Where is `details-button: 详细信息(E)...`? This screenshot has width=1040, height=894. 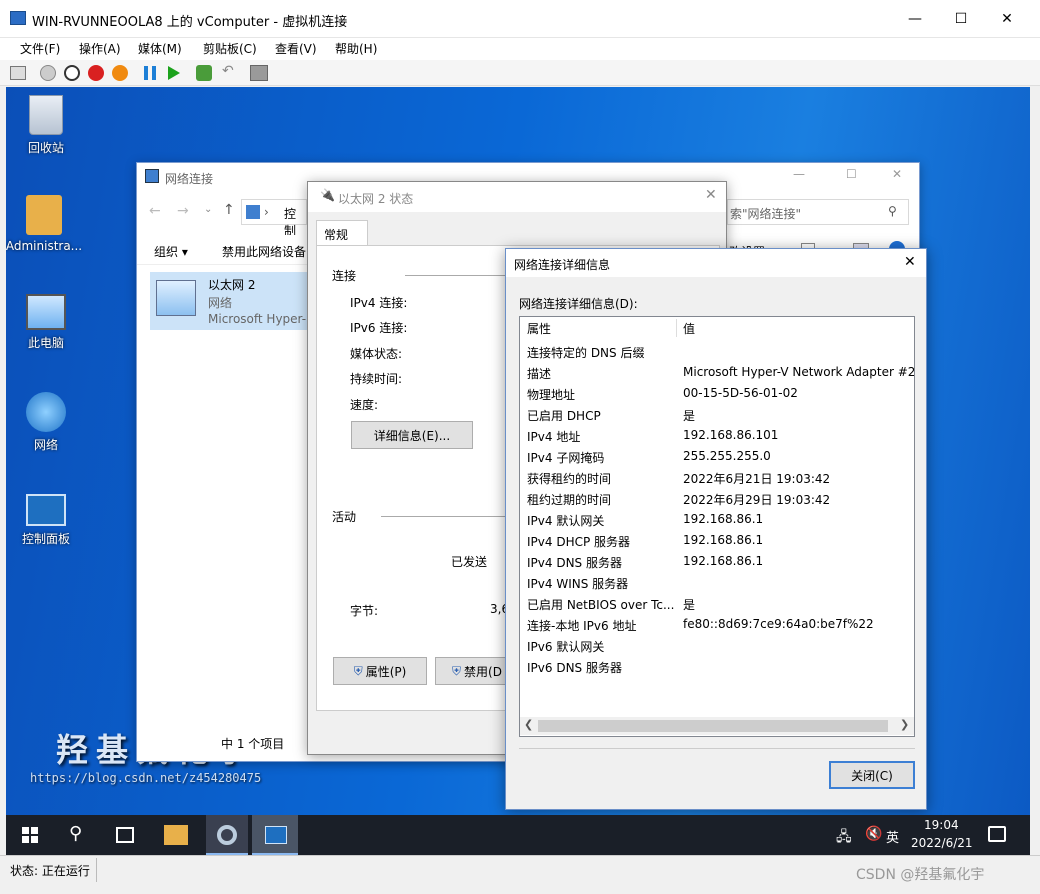
details-button: 详细信息(E)... is located at coordinates (412, 435).